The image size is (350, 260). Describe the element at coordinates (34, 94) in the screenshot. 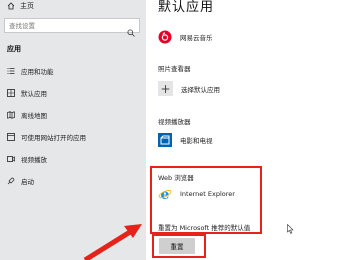

I see `sidebar-item-label: 默认应用` at that location.